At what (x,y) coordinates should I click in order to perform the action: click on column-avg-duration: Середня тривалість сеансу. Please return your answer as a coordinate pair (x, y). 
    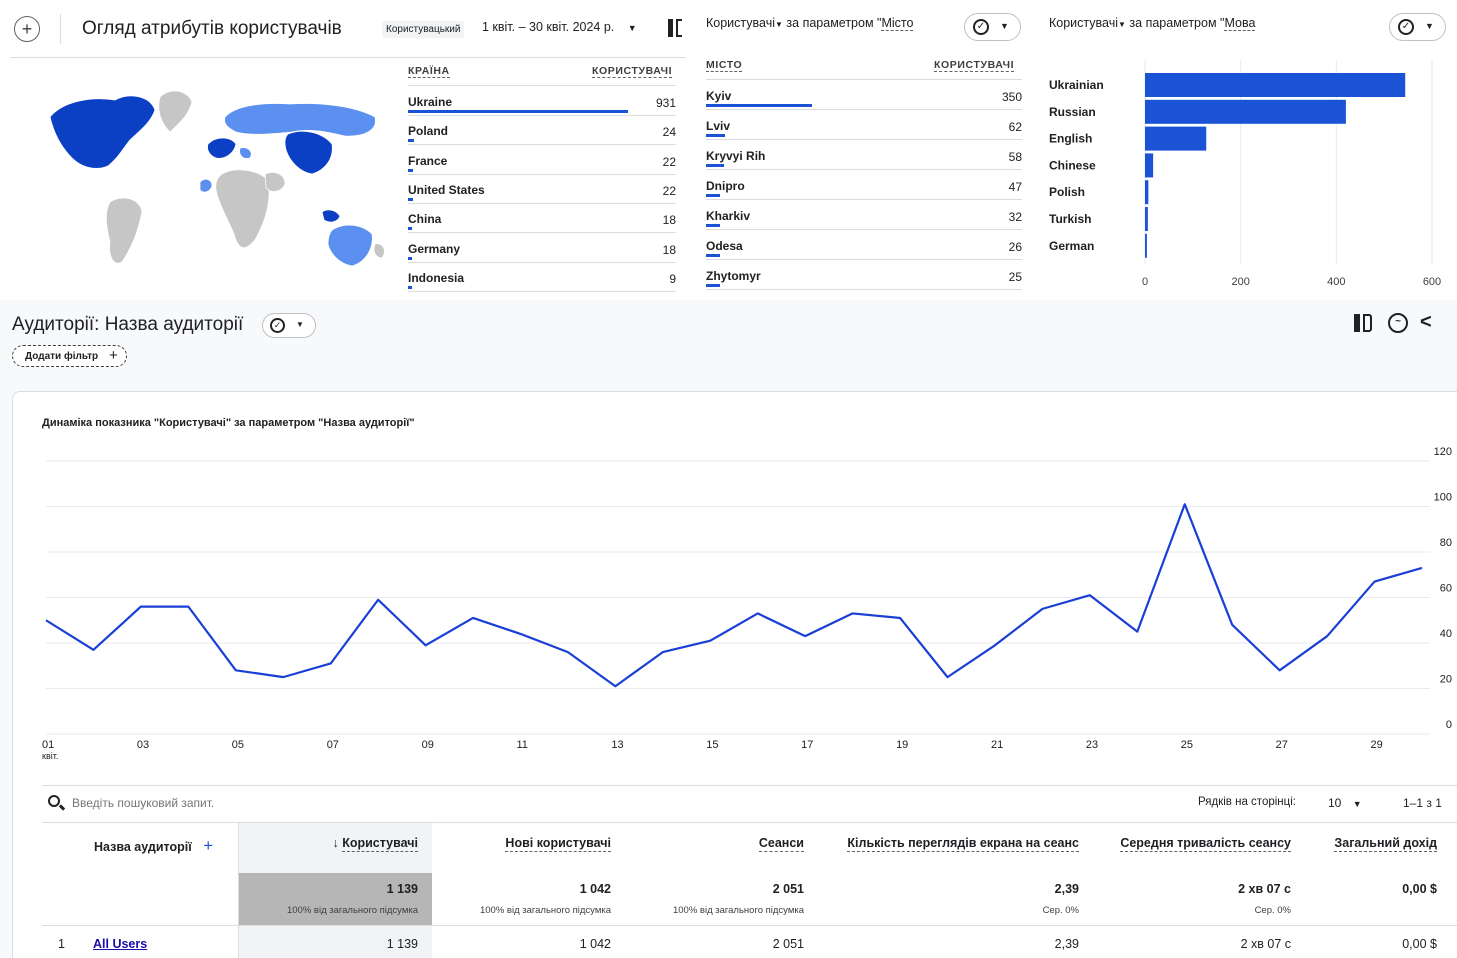
    Looking at the image, I should click on (1205, 844).